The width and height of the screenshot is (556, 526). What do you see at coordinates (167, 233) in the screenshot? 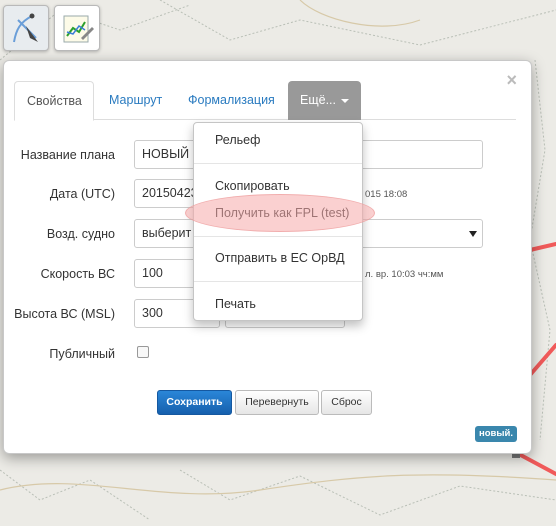
I see `aircraft-select-value: выберит` at bounding box center [167, 233].